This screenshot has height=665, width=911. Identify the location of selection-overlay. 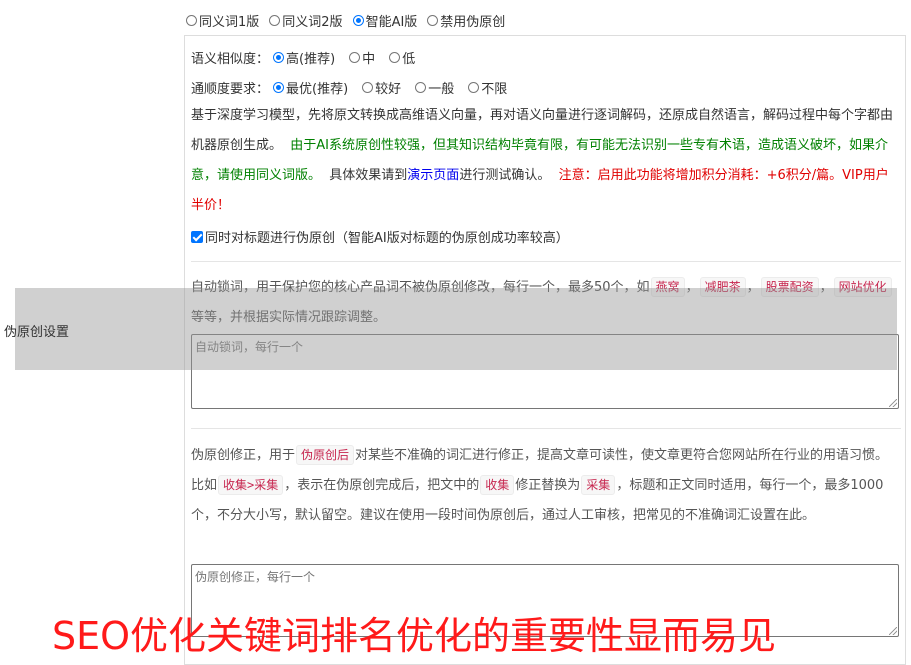
(456, 329).